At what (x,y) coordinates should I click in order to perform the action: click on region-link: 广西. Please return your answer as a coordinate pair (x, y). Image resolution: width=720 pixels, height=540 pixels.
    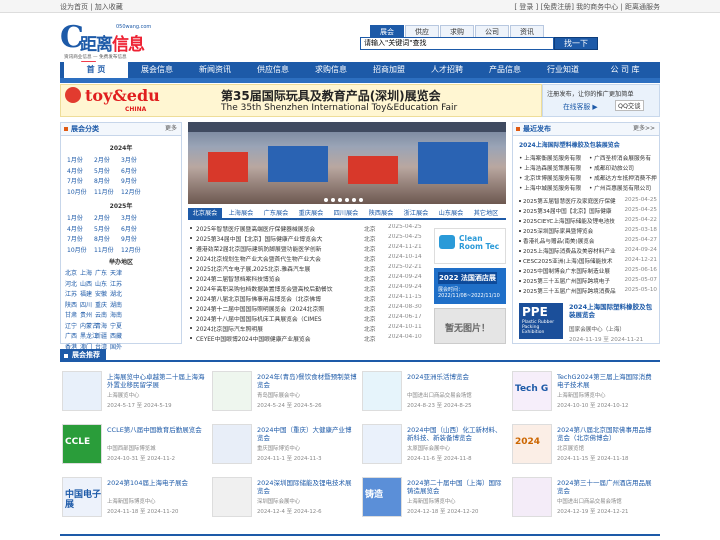
    Looking at the image, I should click on (71, 335).